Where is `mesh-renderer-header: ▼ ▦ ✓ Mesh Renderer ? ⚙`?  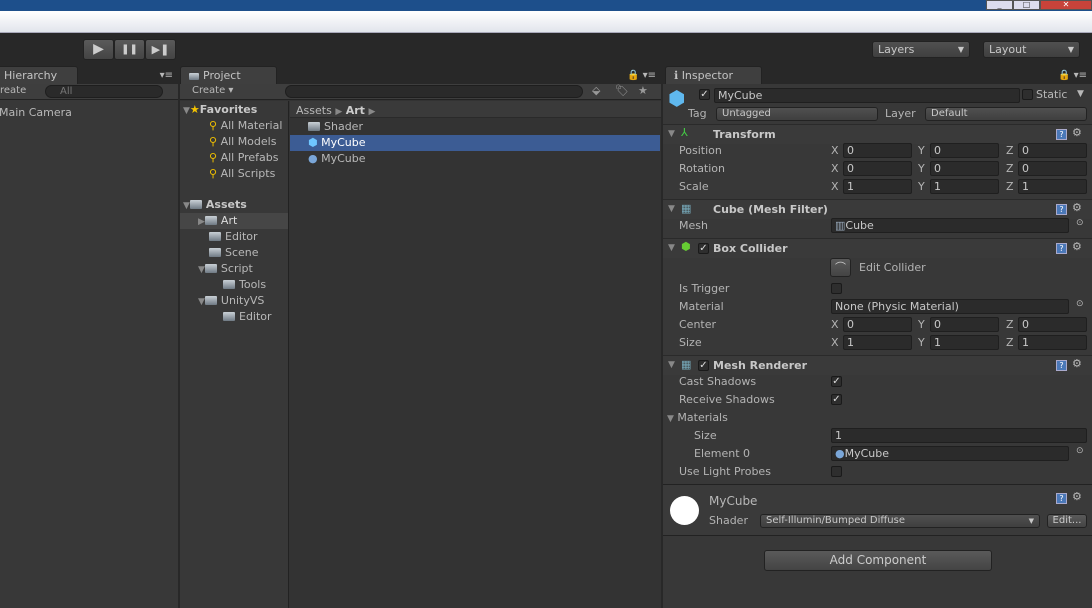
mesh-renderer-header: ▼ ▦ ✓ Mesh Renderer ? ⚙ is located at coordinates (877, 365).